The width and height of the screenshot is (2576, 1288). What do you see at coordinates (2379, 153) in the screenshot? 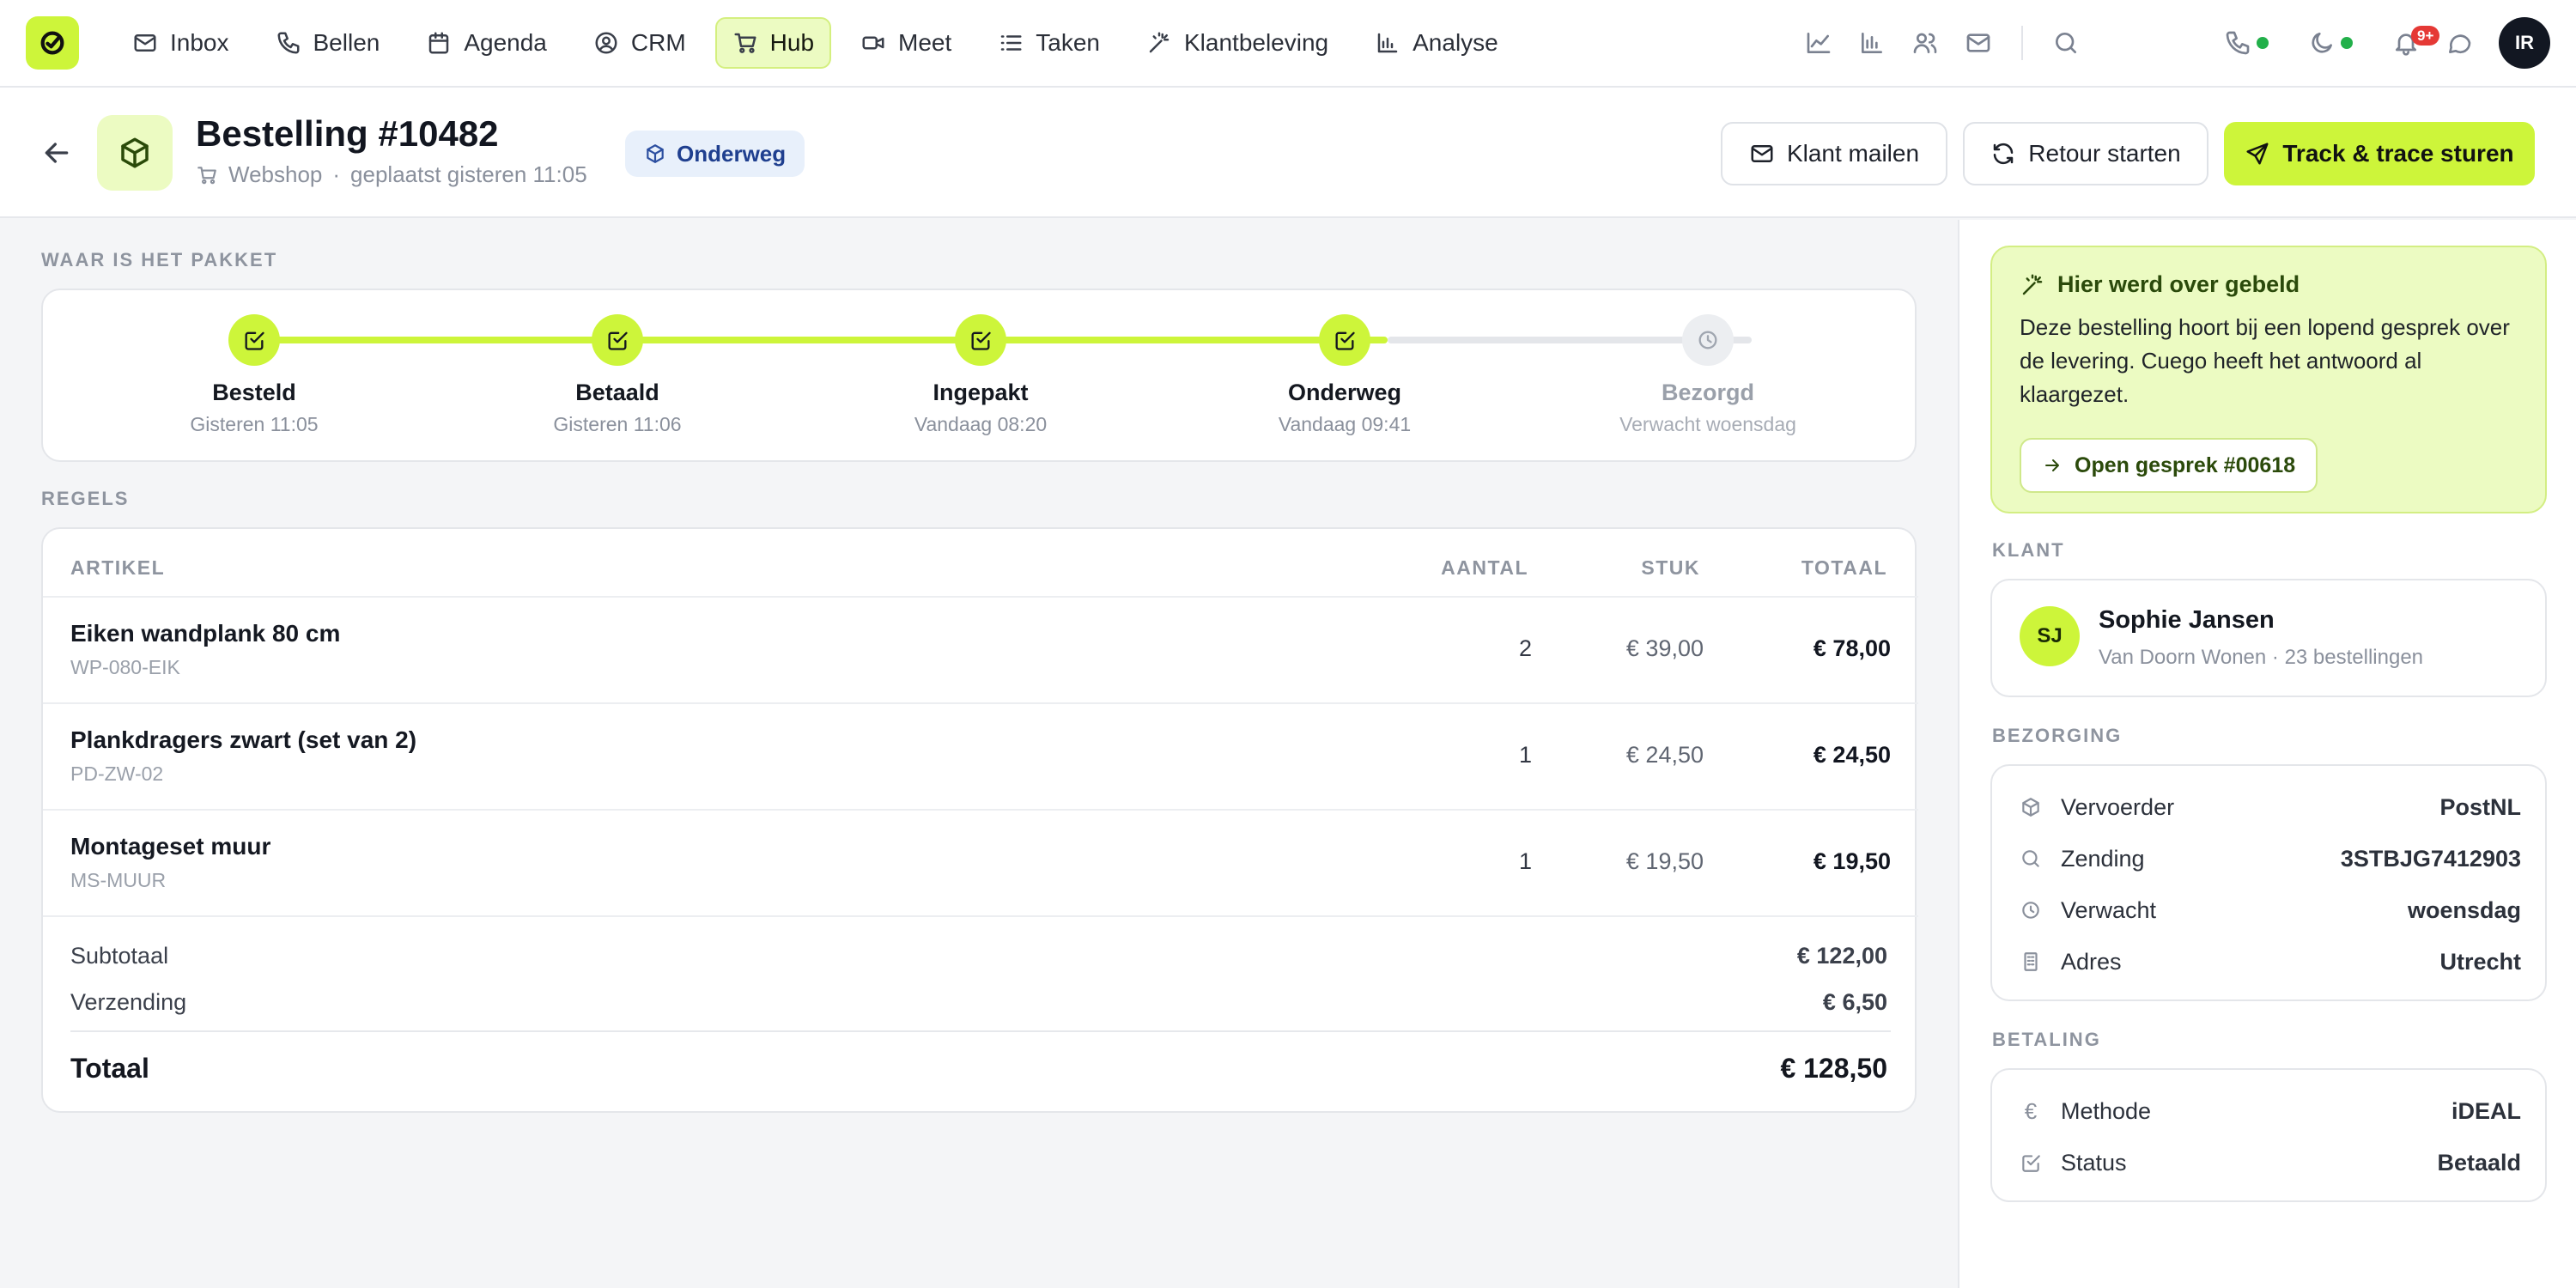
I see `send-track-trace-button: Track & trace sturen` at bounding box center [2379, 153].